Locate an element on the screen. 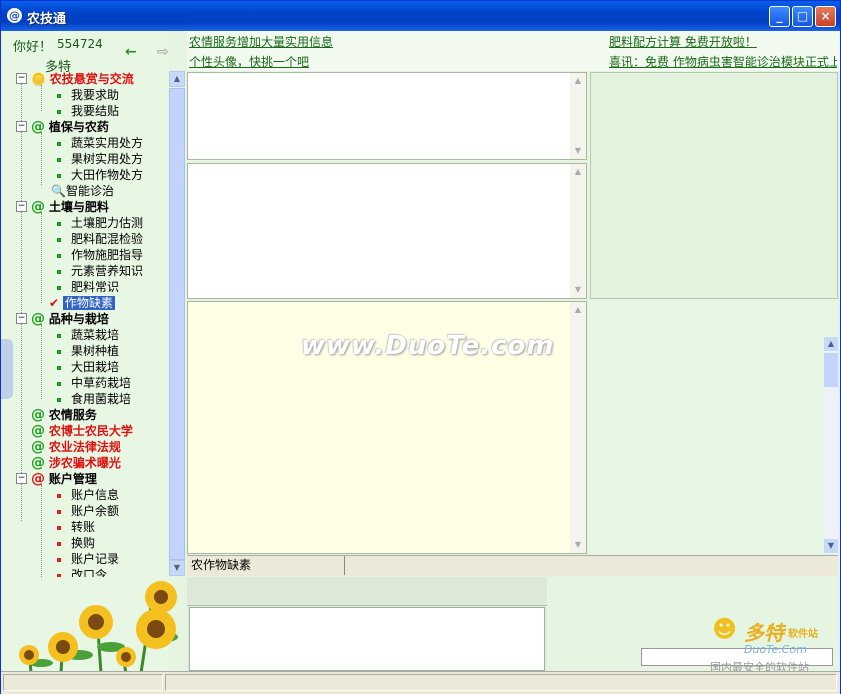 The width and height of the screenshot is (841, 694). avatar-link: 个性头像，快挑一个吧 is located at coordinates (249, 61).